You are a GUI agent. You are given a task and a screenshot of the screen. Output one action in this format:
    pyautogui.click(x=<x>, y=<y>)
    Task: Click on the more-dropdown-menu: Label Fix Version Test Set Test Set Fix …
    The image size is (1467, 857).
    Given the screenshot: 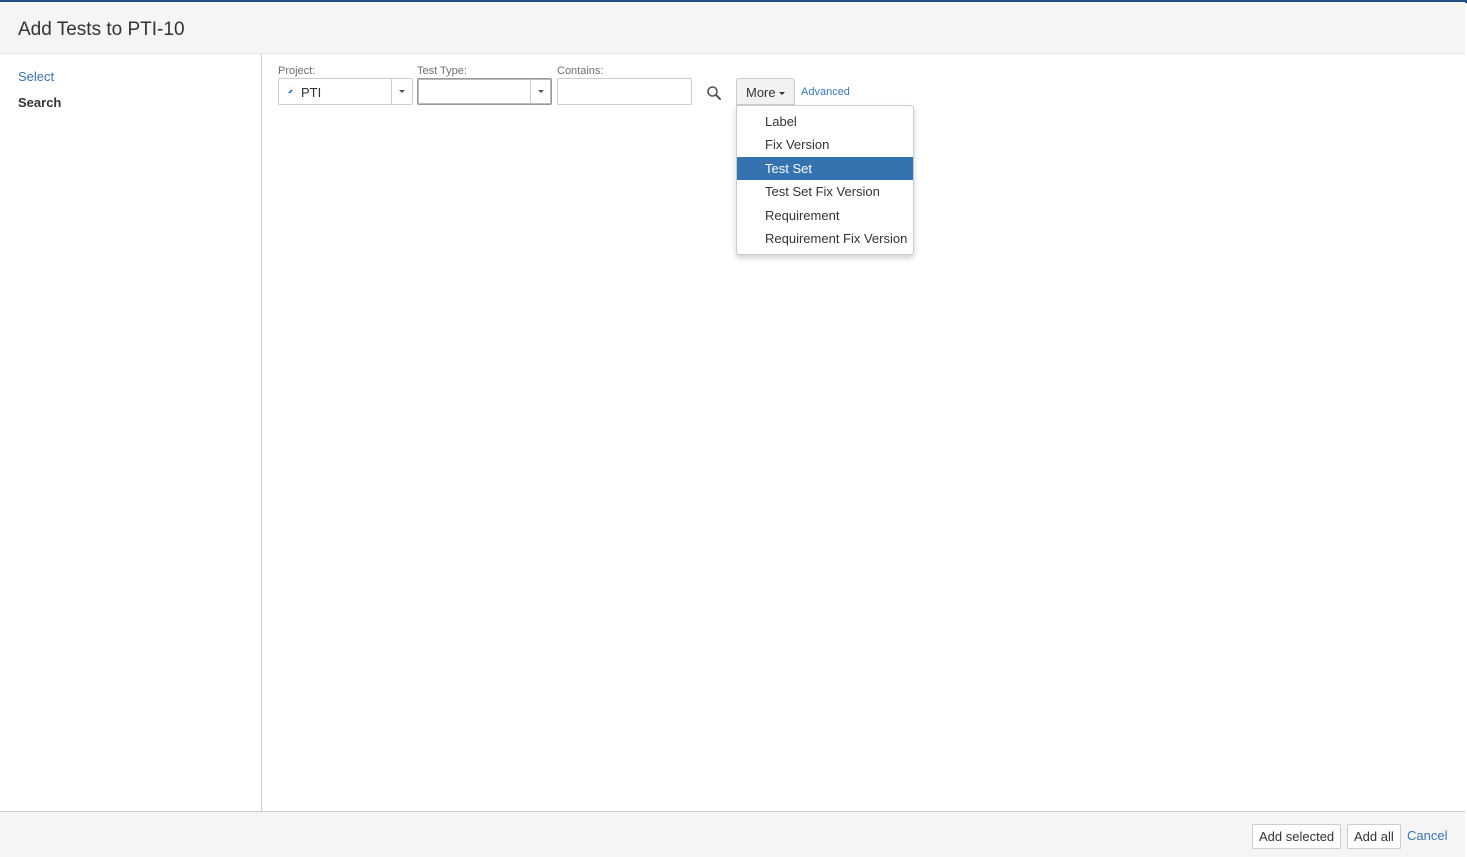 What is the action you would take?
    pyautogui.click(x=825, y=180)
    